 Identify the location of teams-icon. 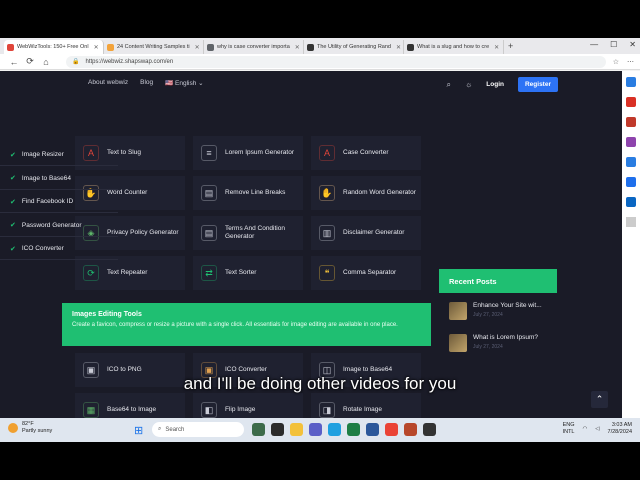
(315, 429).